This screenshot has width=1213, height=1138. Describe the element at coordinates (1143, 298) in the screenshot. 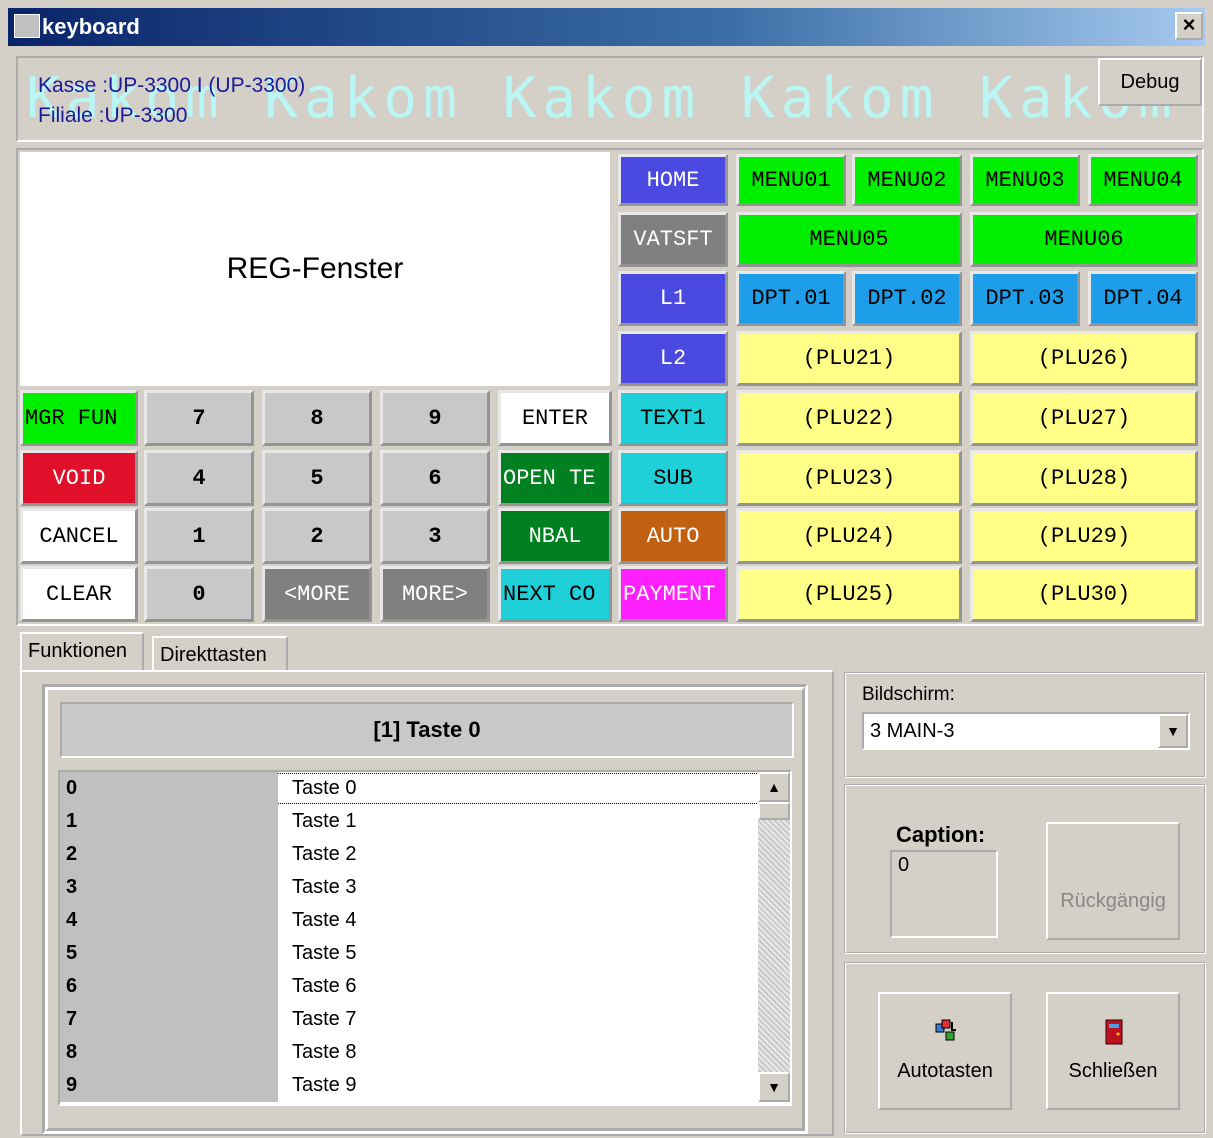

I see `key-dpt-04: DPT.04` at that location.